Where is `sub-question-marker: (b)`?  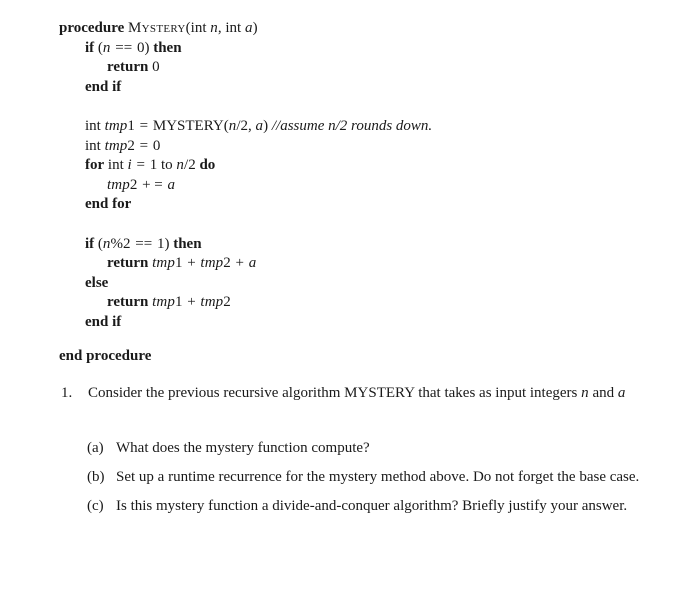 sub-question-marker: (b) is located at coordinates (96, 477).